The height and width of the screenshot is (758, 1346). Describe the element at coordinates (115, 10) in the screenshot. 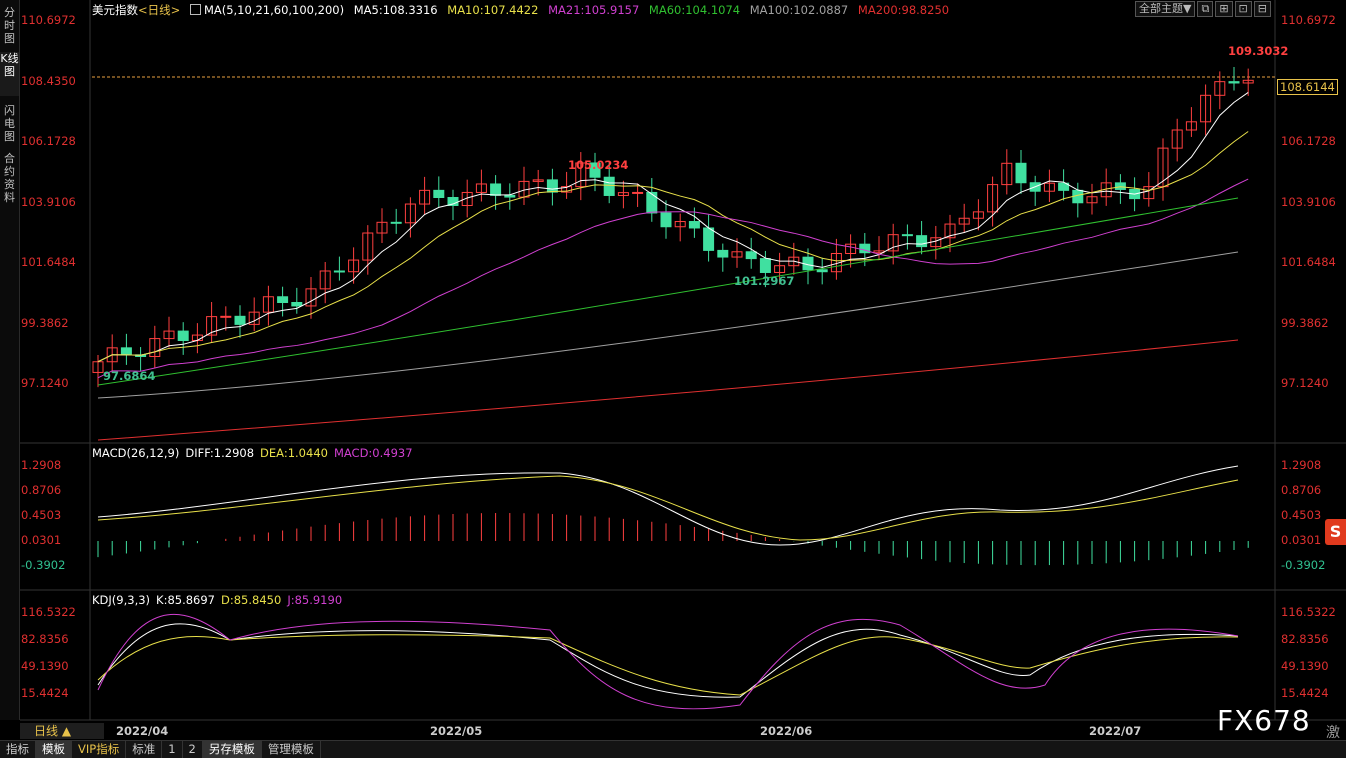

I see `instrument-name: 美元指数` at that location.